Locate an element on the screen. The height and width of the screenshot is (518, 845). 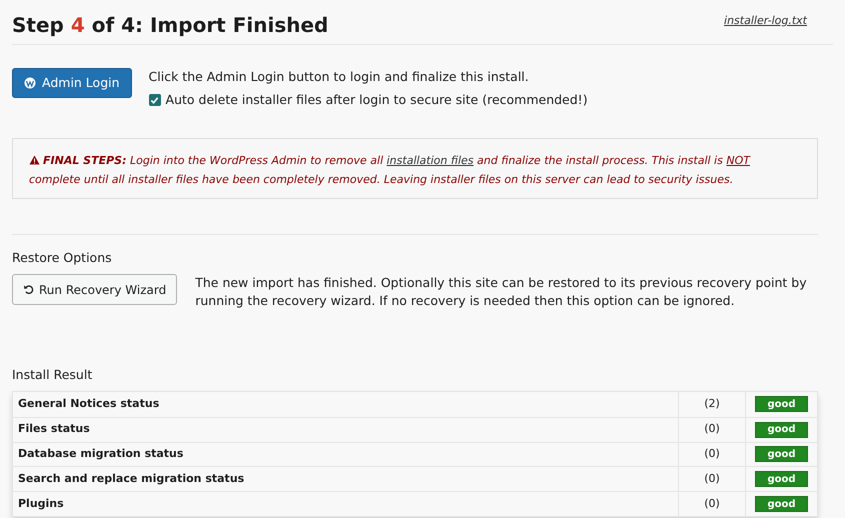
wordpress-icon is located at coordinates (30, 83).